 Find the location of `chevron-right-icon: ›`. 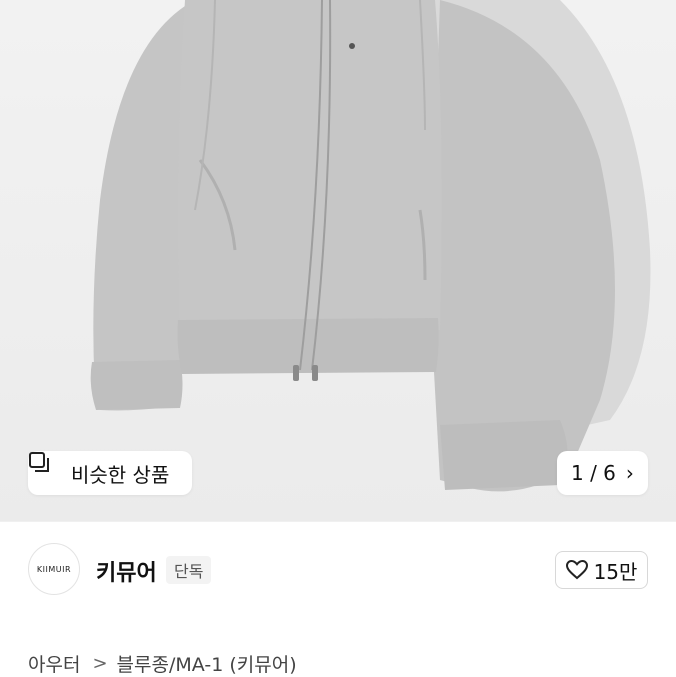

chevron-right-icon: › is located at coordinates (629, 473).